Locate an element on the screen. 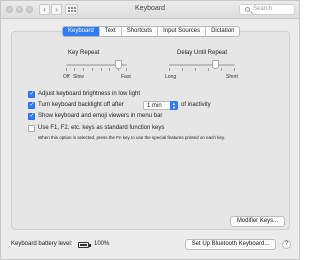 The width and height of the screenshot is (320, 260). battery-level-value: 100% is located at coordinates (102, 244).